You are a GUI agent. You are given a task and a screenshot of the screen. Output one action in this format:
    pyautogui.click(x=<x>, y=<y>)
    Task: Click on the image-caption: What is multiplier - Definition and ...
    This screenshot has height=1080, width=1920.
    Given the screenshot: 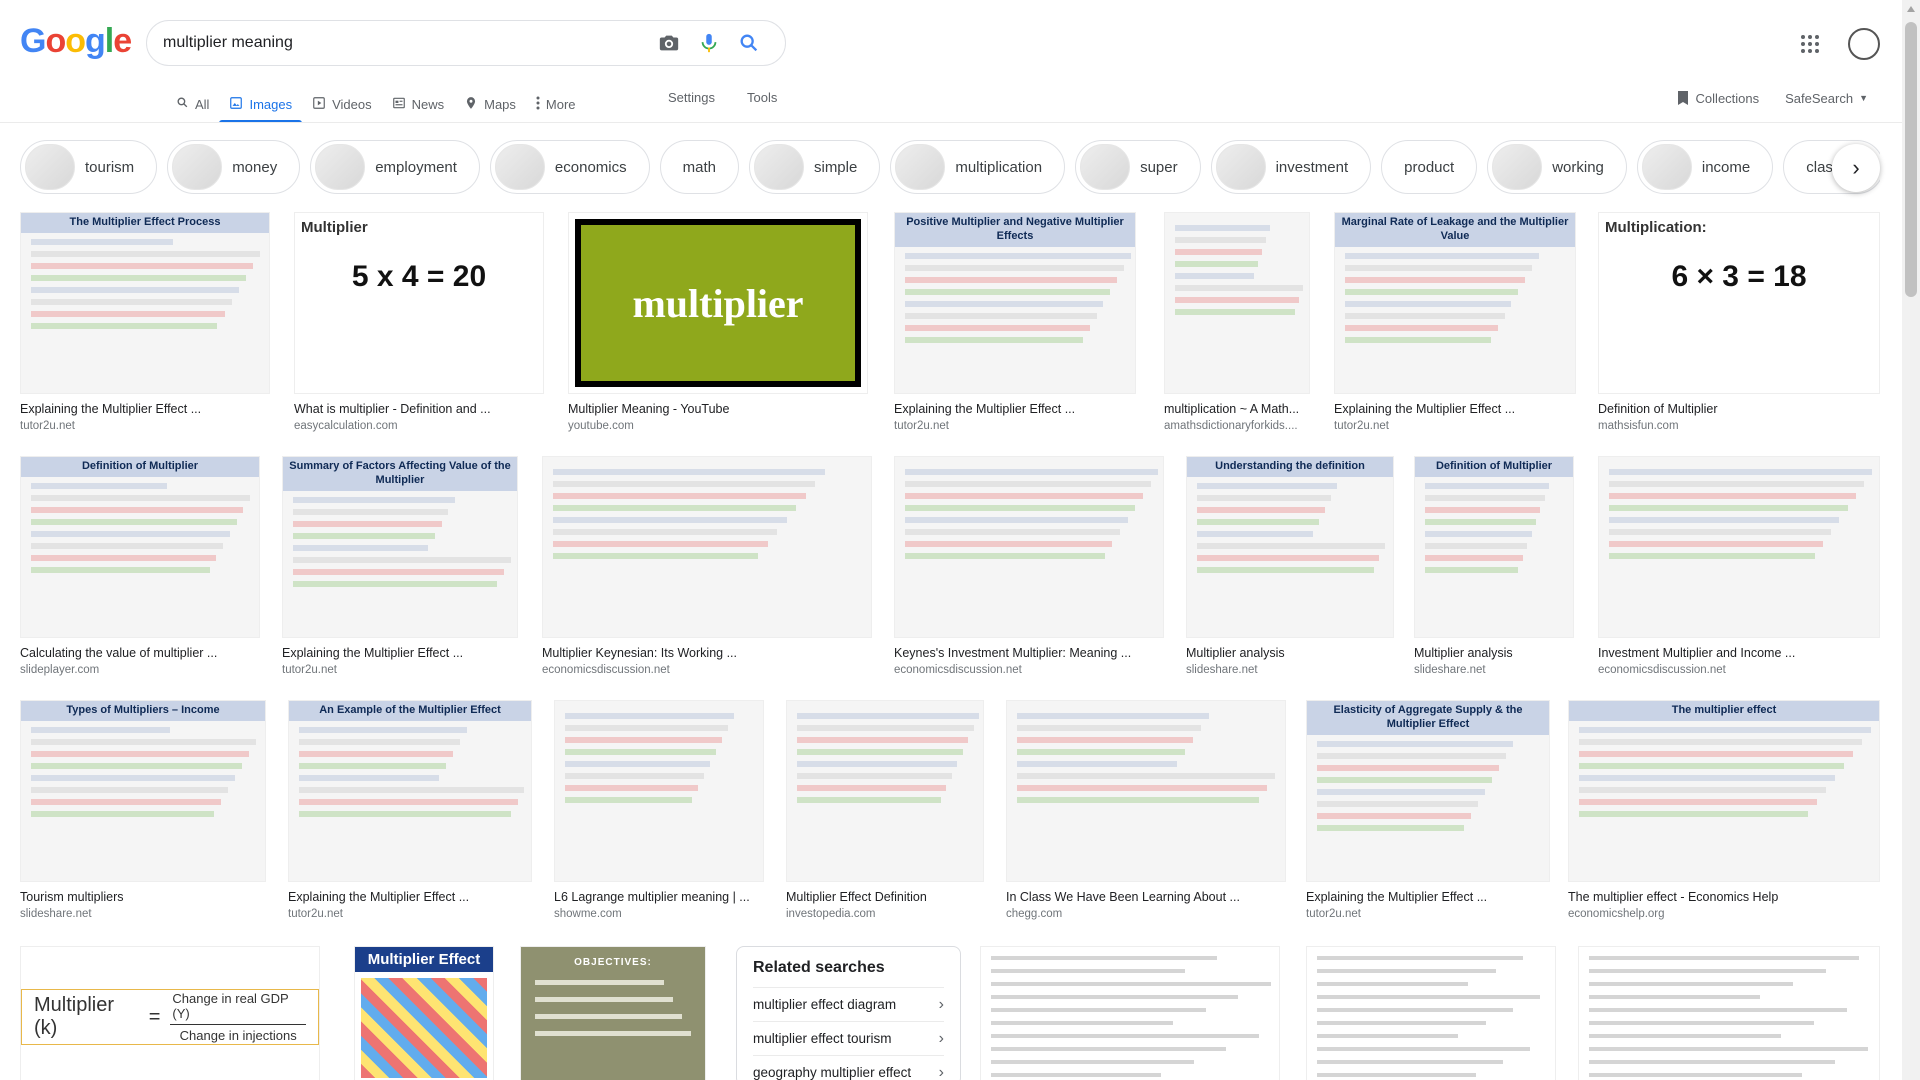 What is the action you would take?
    pyautogui.click(x=419, y=409)
    